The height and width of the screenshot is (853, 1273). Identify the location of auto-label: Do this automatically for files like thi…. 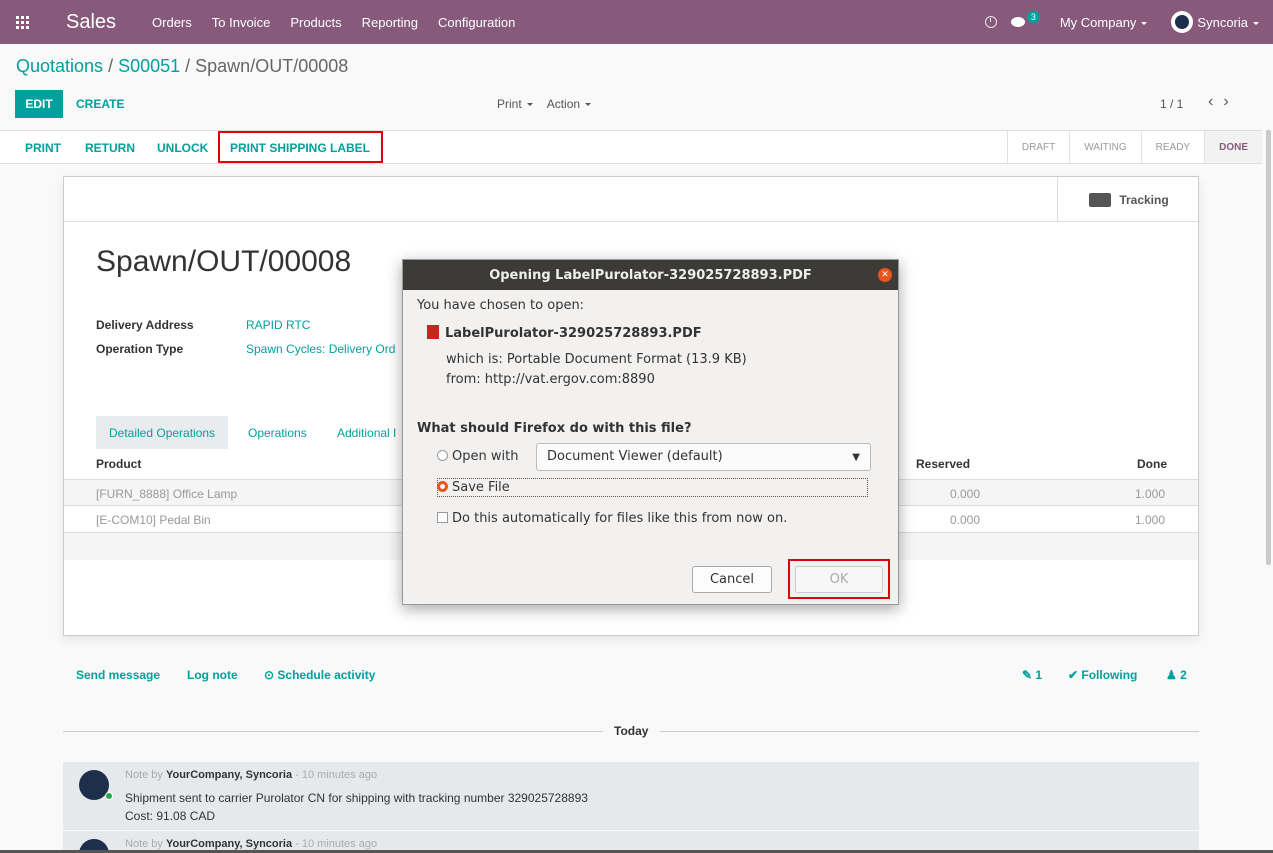
(620, 518).